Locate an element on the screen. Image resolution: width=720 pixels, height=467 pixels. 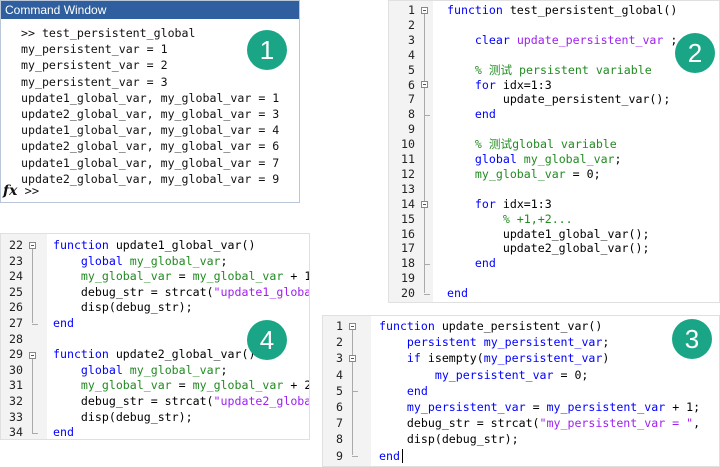
code-line: function update2_global_var() is located at coordinates (154, 355).